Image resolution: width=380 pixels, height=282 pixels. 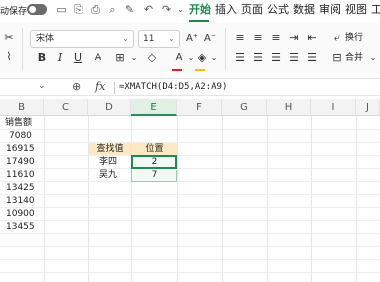 What do you see at coordinates (154, 162) in the screenshot?
I see `active-cell-outline` at bounding box center [154, 162].